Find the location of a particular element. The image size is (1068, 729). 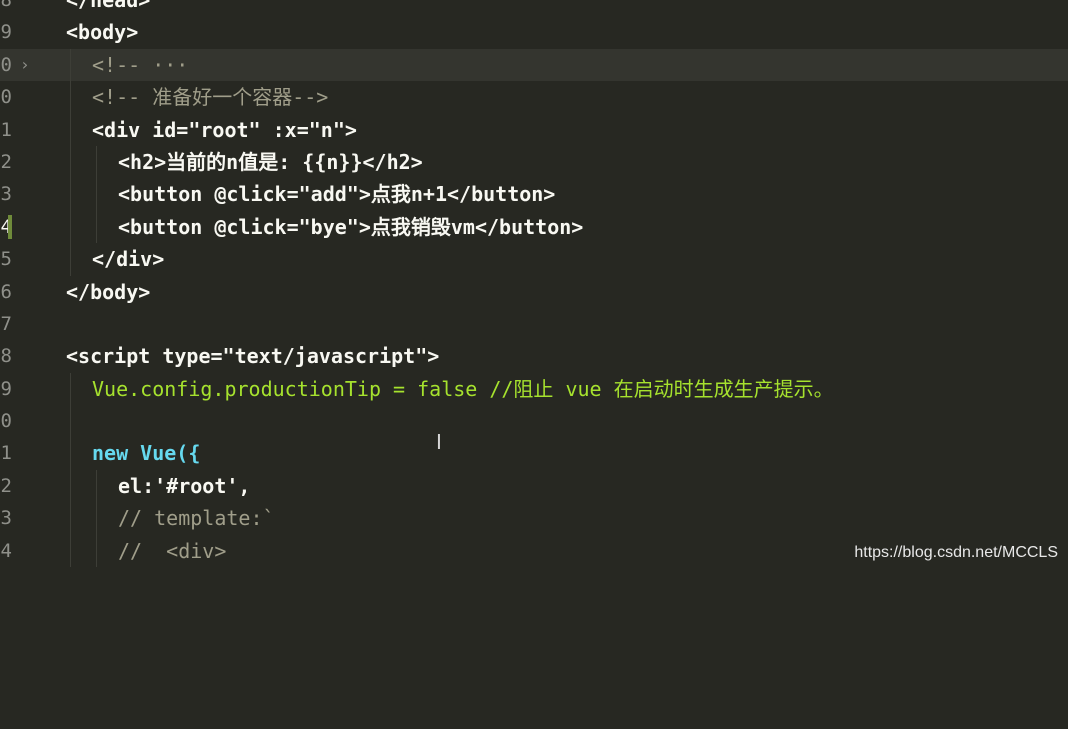

code-line-active: 4 <button @click="bye">点我销毁vm</button> is located at coordinates (534, 227).